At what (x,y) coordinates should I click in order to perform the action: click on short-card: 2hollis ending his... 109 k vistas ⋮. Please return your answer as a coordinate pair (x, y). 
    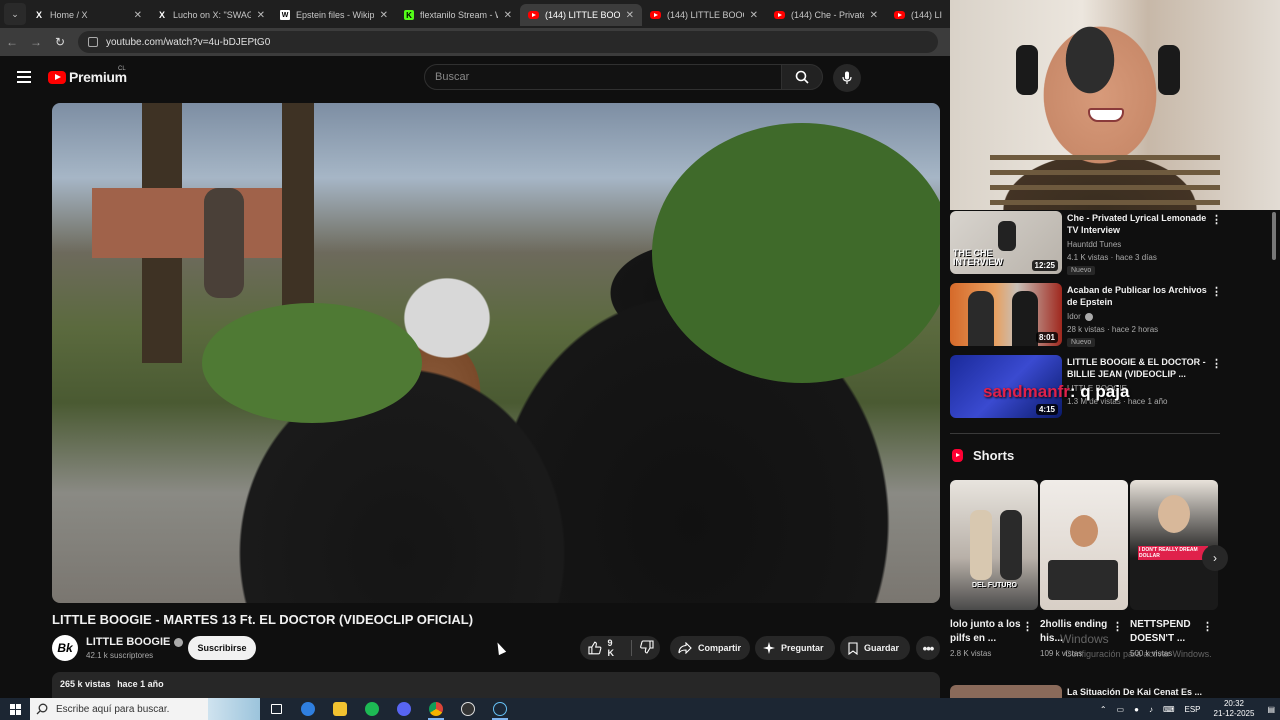
    Looking at the image, I should click on (1084, 569).